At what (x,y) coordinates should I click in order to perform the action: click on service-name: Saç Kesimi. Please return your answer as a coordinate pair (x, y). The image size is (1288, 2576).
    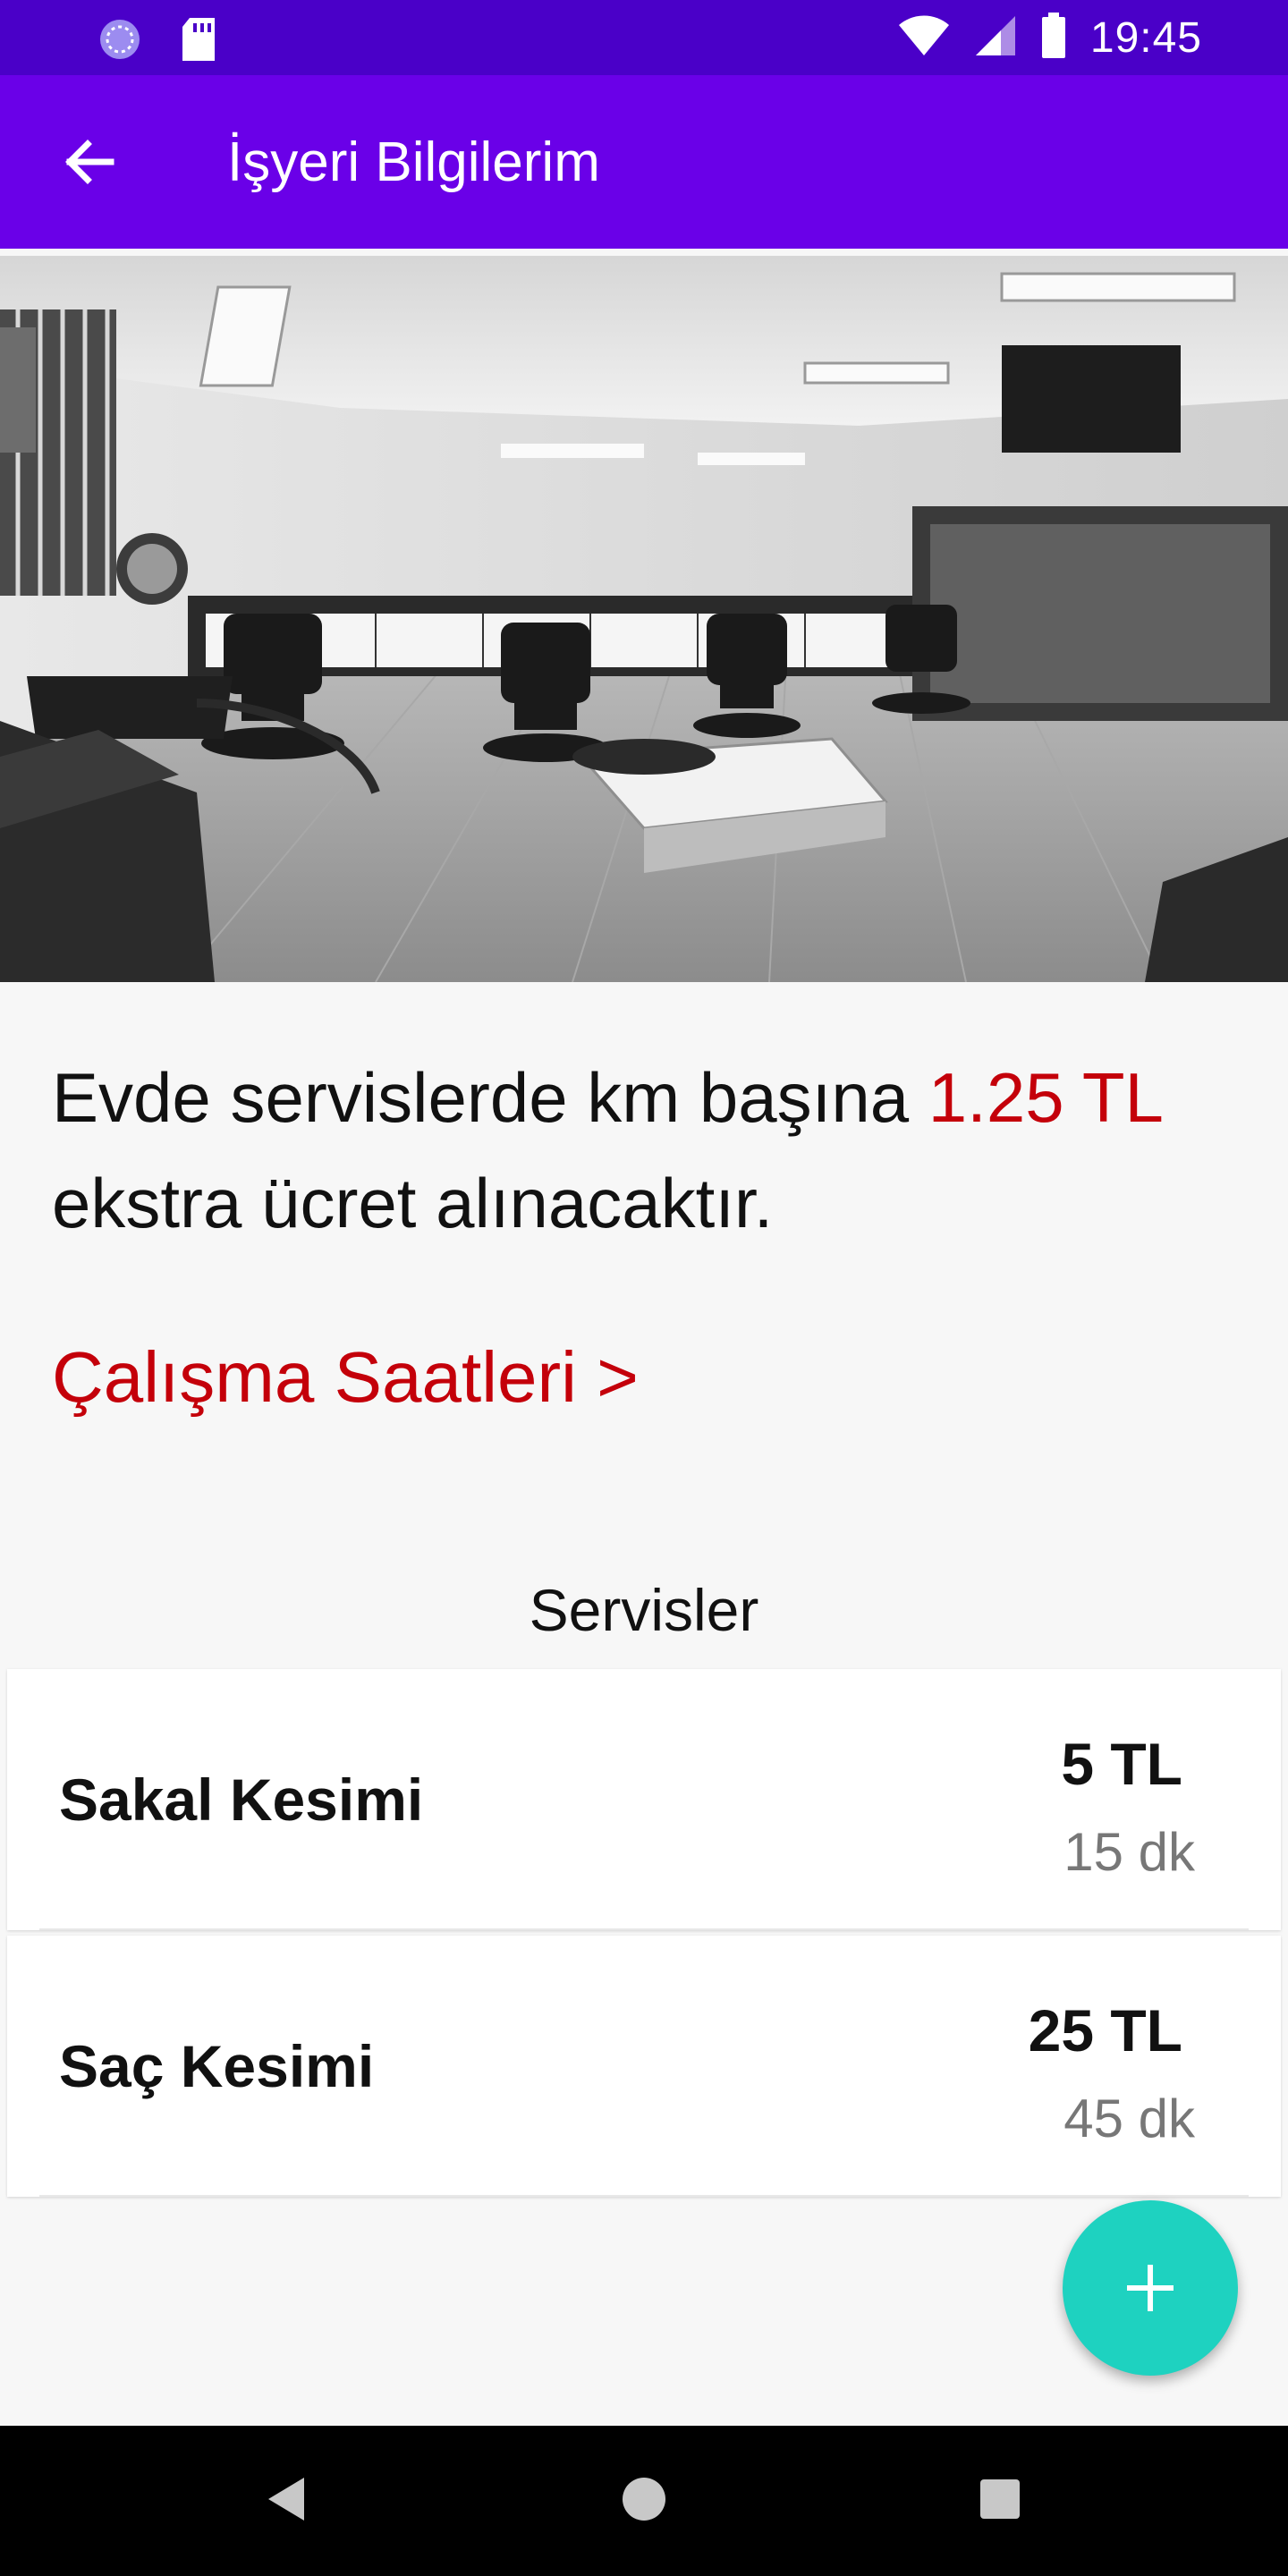
    Looking at the image, I should click on (217, 2066).